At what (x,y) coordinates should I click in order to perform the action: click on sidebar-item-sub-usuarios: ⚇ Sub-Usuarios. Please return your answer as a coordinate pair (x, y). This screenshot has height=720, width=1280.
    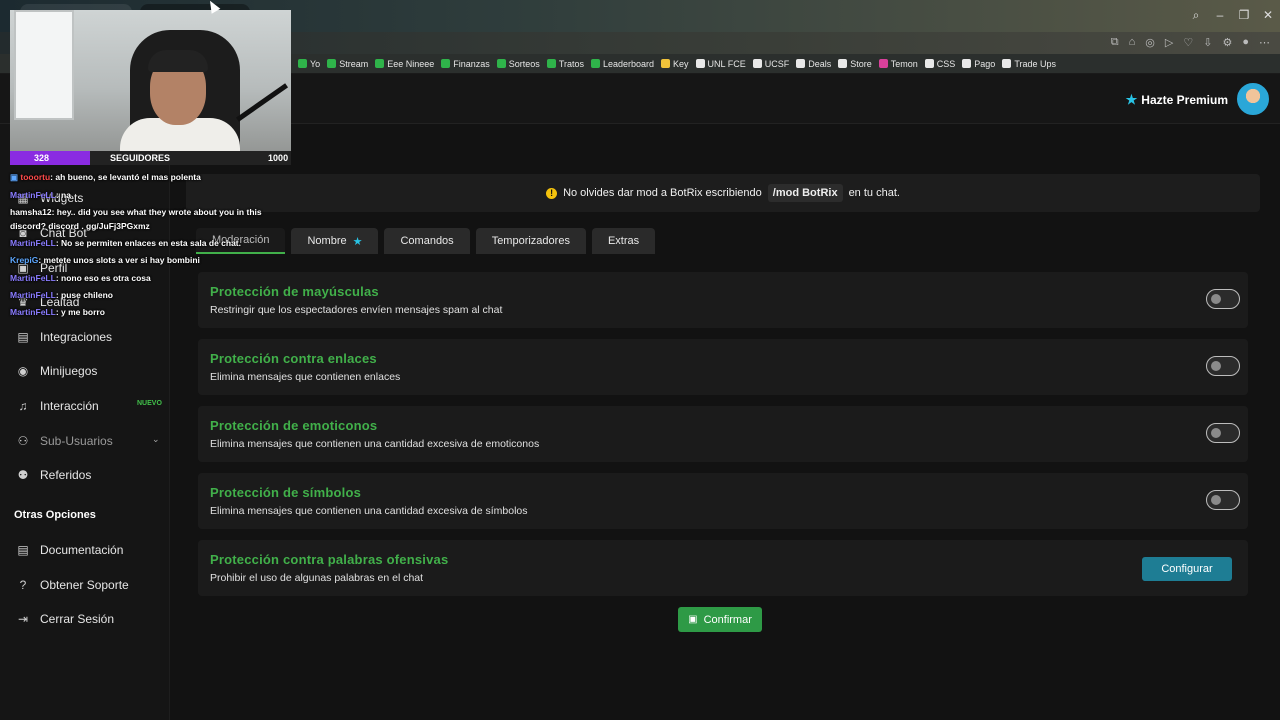
    Looking at the image, I should click on (91, 441).